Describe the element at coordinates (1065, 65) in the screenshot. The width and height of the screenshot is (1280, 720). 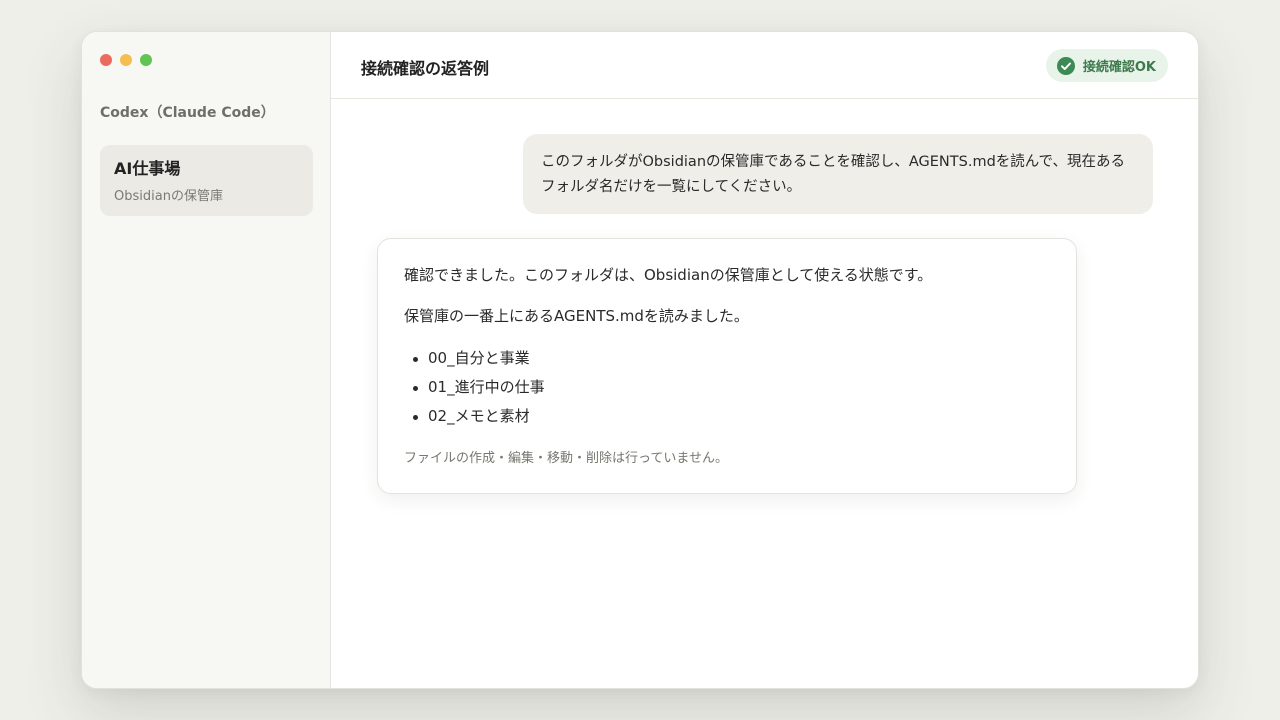
I see `check-circle-icon` at that location.